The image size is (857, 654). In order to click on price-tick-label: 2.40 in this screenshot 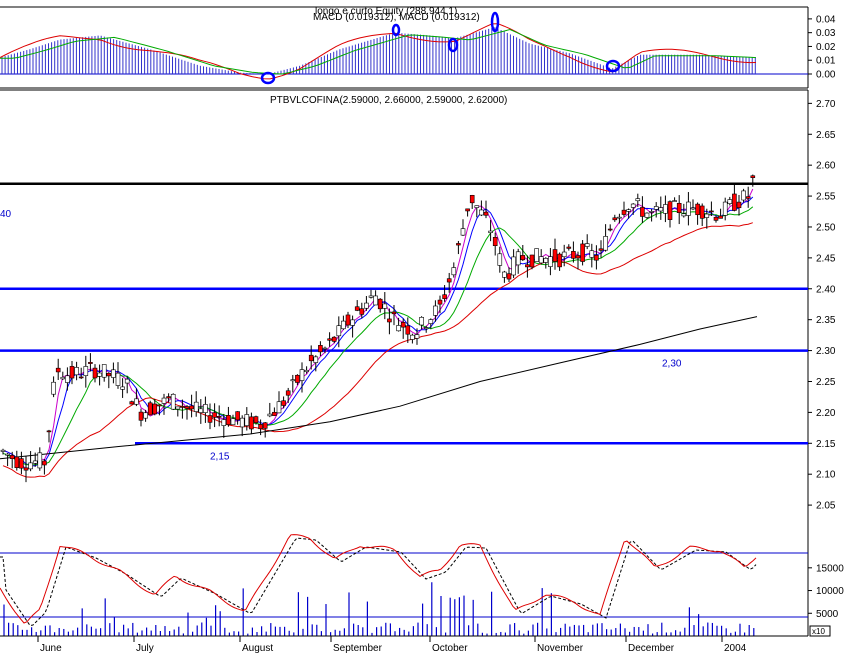, I will do `click(826, 289)`.